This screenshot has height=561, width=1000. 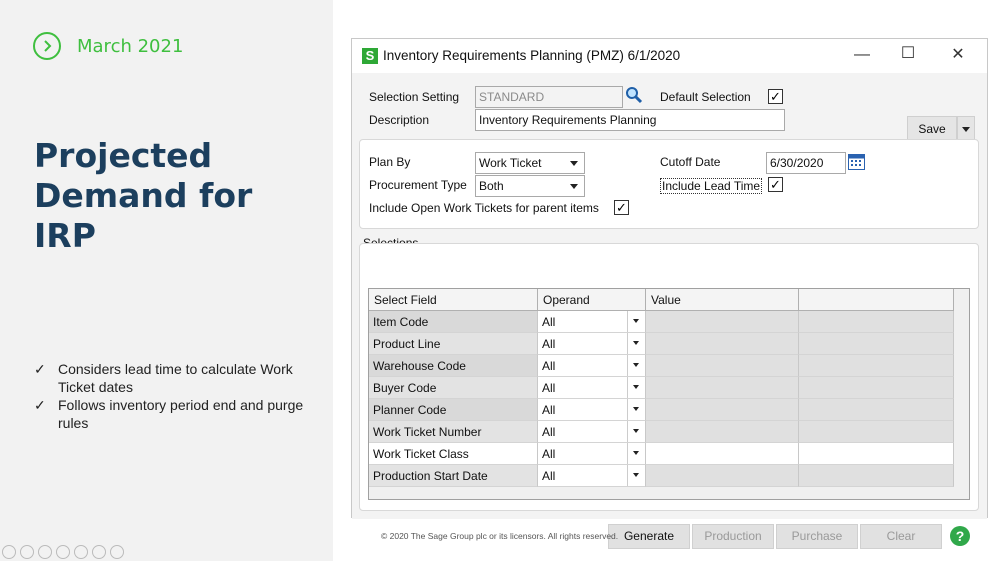 What do you see at coordinates (47, 46) in the screenshot?
I see `chevron-right-icon` at bounding box center [47, 46].